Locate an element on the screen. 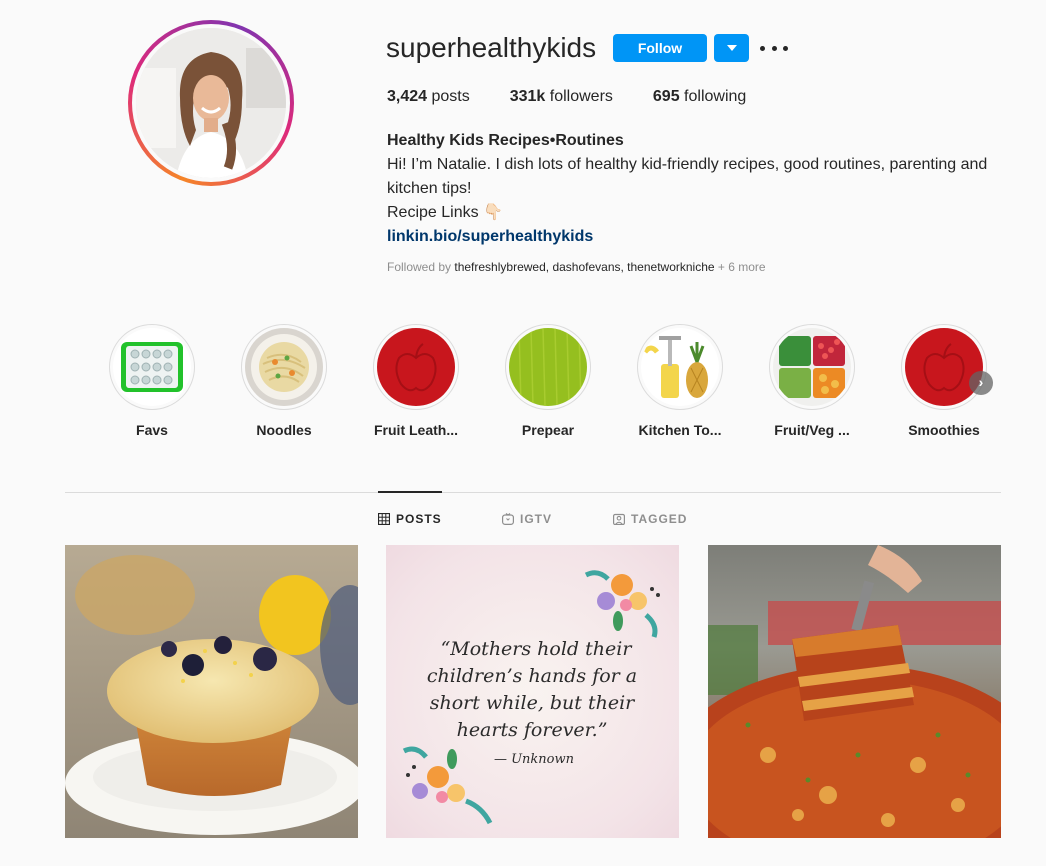  tab-label: POSTS is located at coordinates (419, 519).